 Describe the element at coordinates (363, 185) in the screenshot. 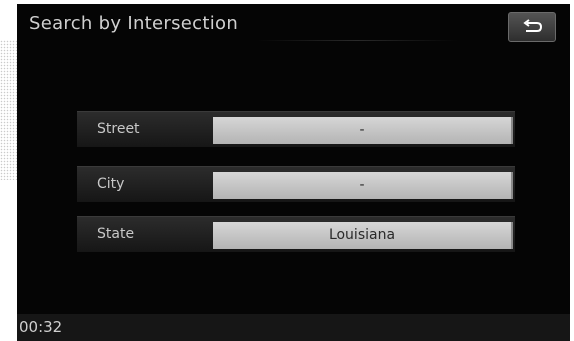

I see `city-field: -` at that location.